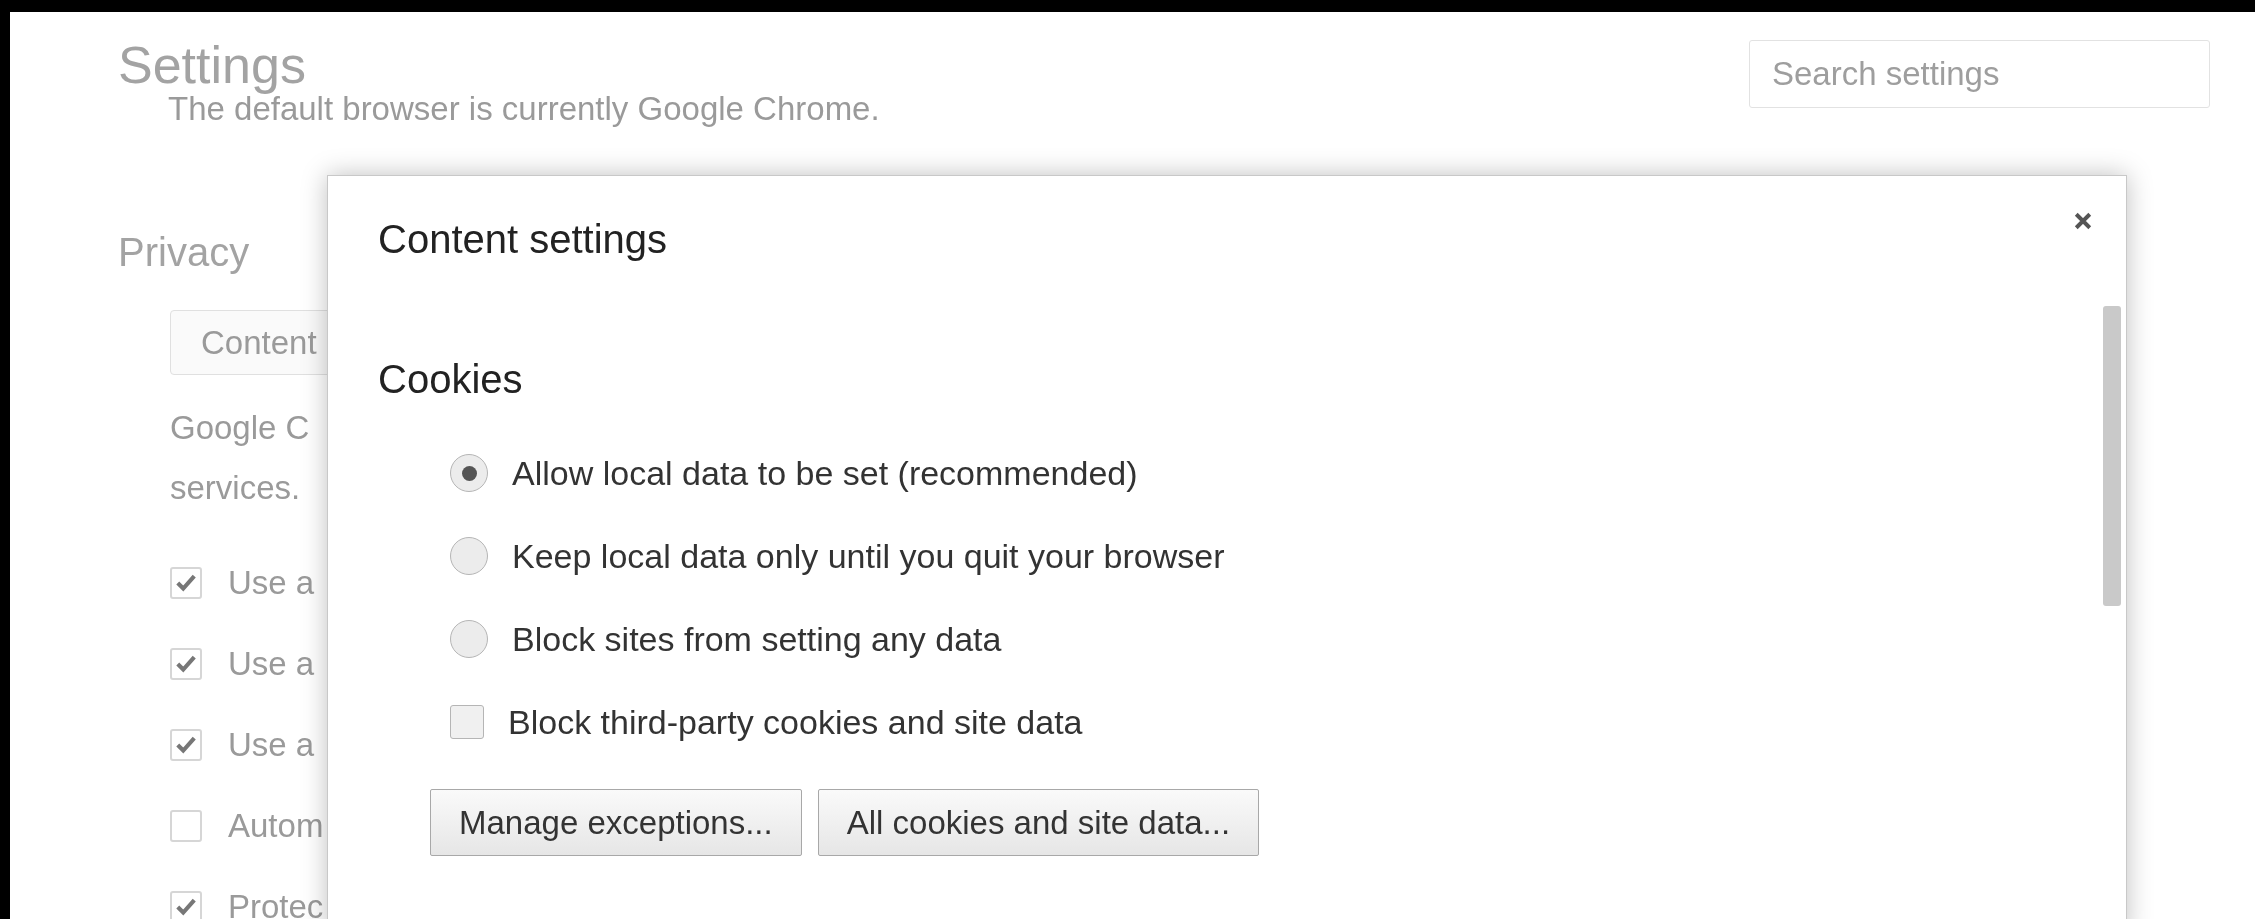  Describe the element at coordinates (825, 473) in the screenshot. I see `radio-label: Allow local data to be set (recommended)` at that location.